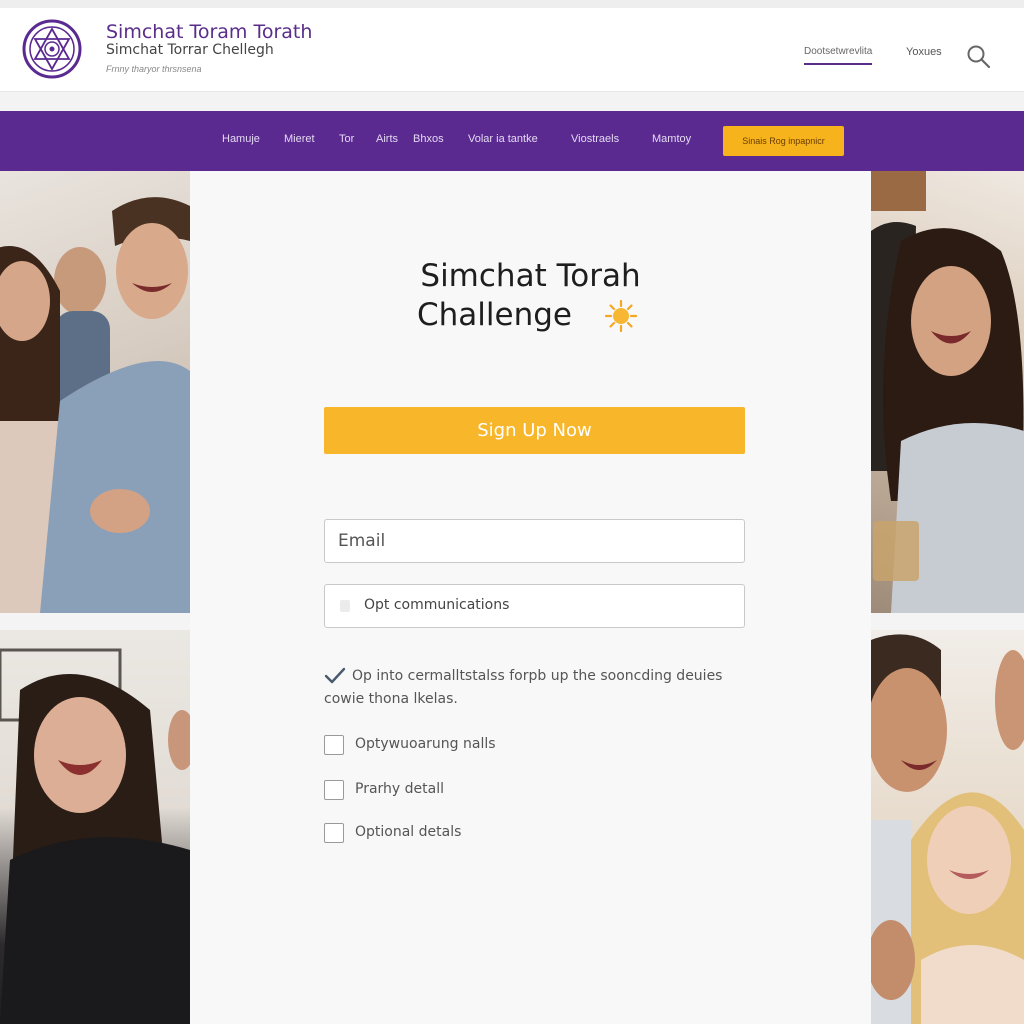 This screenshot has height=1024, width=1024. I want to click on header-link-active: Dootsetwrevlita, so click(838, 55).